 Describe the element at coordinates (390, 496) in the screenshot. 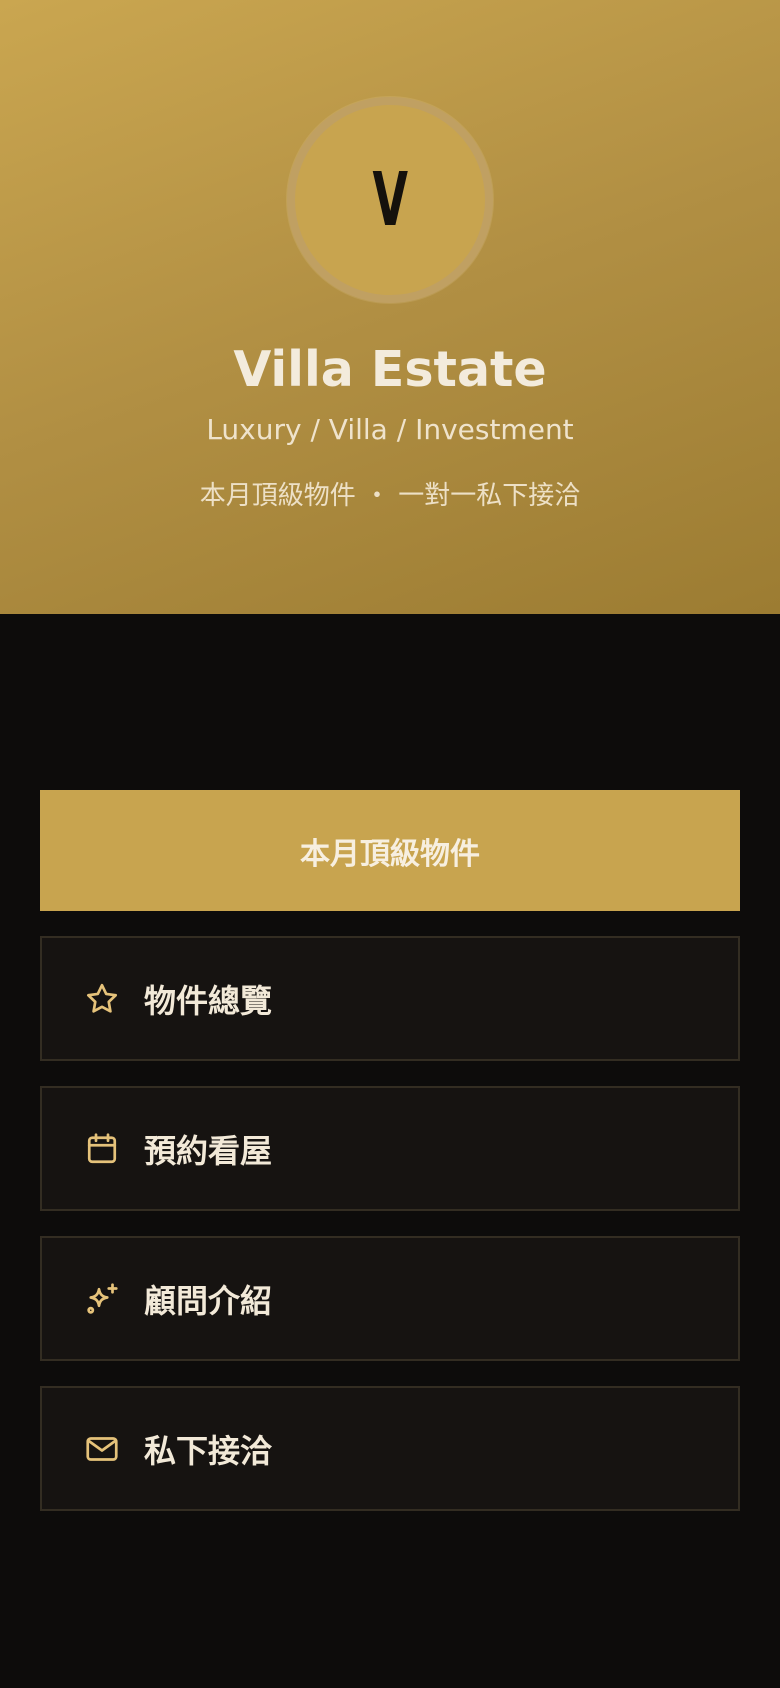

I see `page-tagline: 本月頂級物件 ・ 一對一私下接洽` at that location.